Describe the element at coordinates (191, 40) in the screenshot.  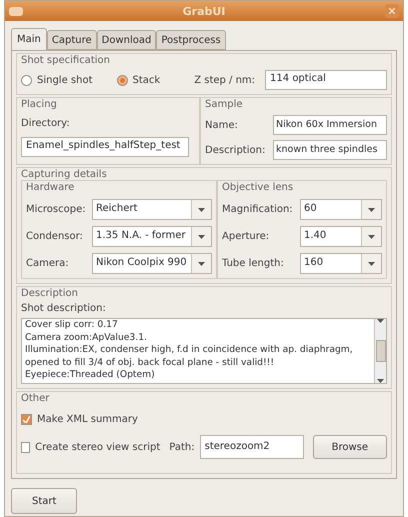
I see `tab: Postprocess` at that location.